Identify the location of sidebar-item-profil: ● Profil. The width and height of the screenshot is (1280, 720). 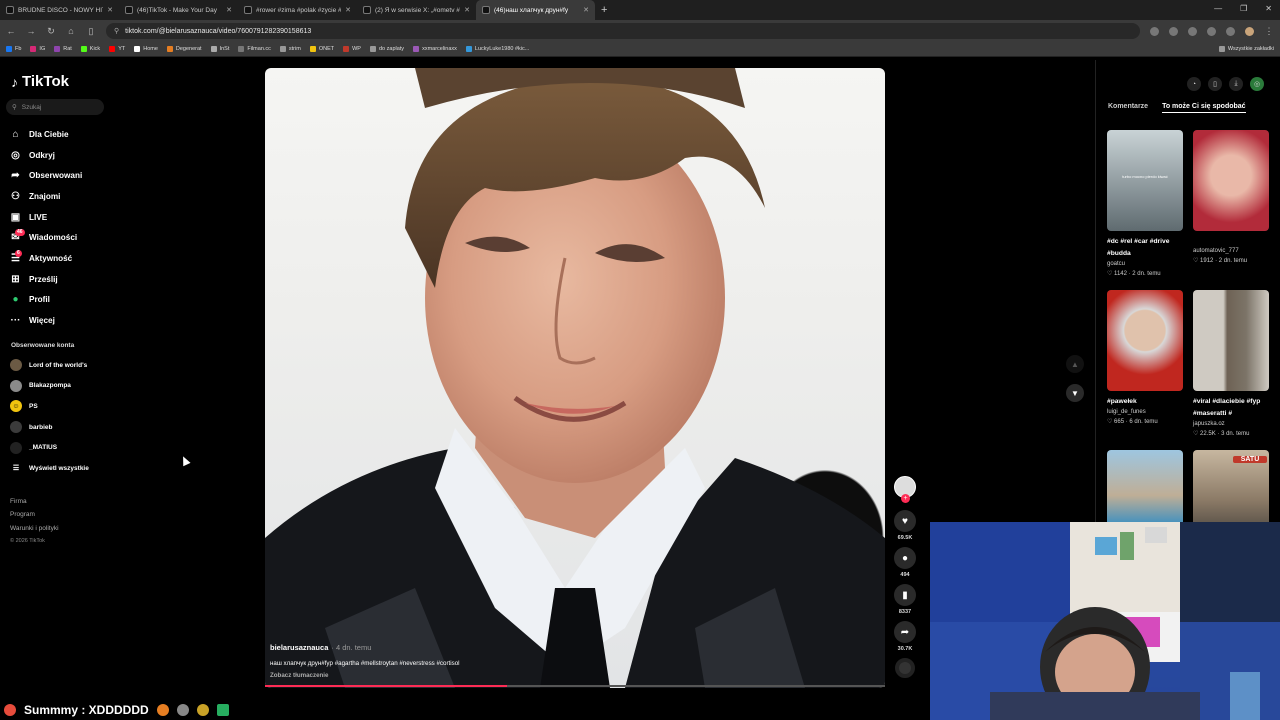
(70, 300).